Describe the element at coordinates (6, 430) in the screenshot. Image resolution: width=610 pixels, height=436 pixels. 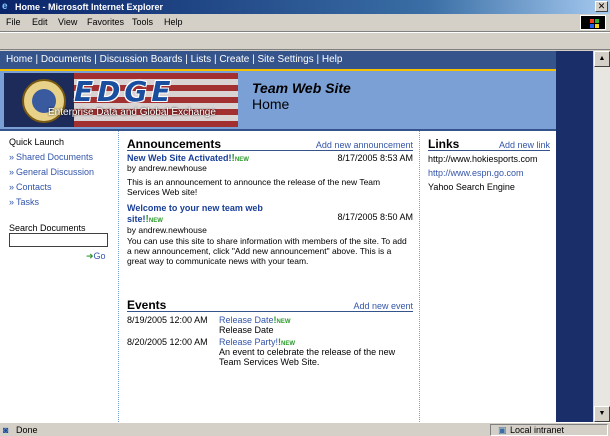
I see `page-icon: ◙` at that location.